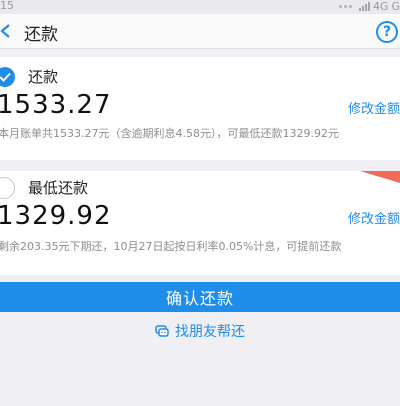  Describe the element at coordinates (169, 133) in the screenshot. I see `bill-description: 本月账单共1533.27元（含逾期利息4.58元），可最低还款1329.92元` at that location.